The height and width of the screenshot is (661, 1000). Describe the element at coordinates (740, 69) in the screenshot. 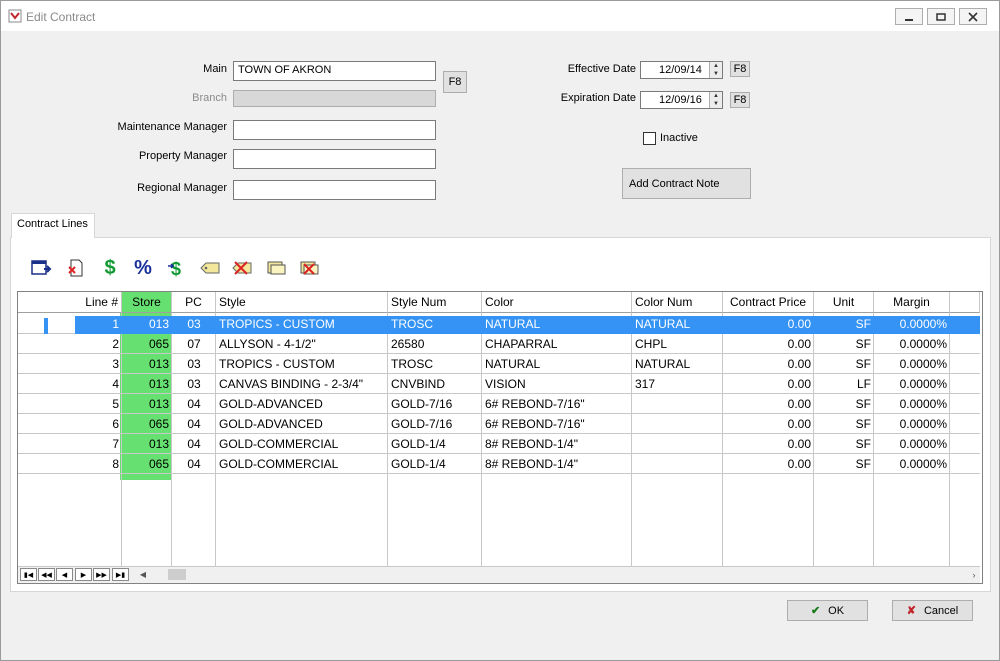

I see `effective-date-f8-button: F8` at that location.